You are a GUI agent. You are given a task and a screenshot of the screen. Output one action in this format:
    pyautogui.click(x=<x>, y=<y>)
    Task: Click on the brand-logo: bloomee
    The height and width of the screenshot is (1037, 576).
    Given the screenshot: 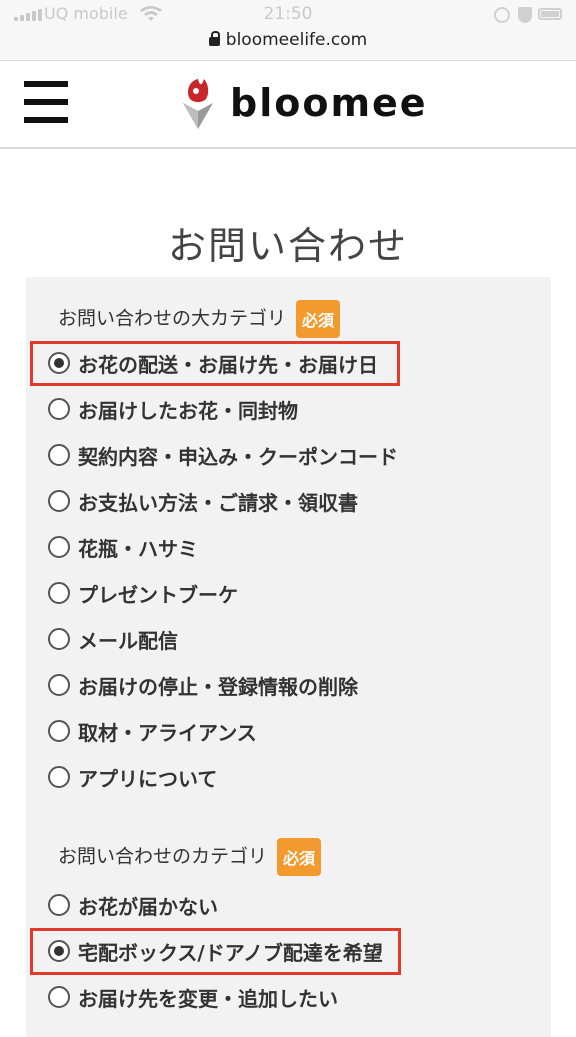 What is the action you would take?
    pyautogui.click(x=303, y=105)
    